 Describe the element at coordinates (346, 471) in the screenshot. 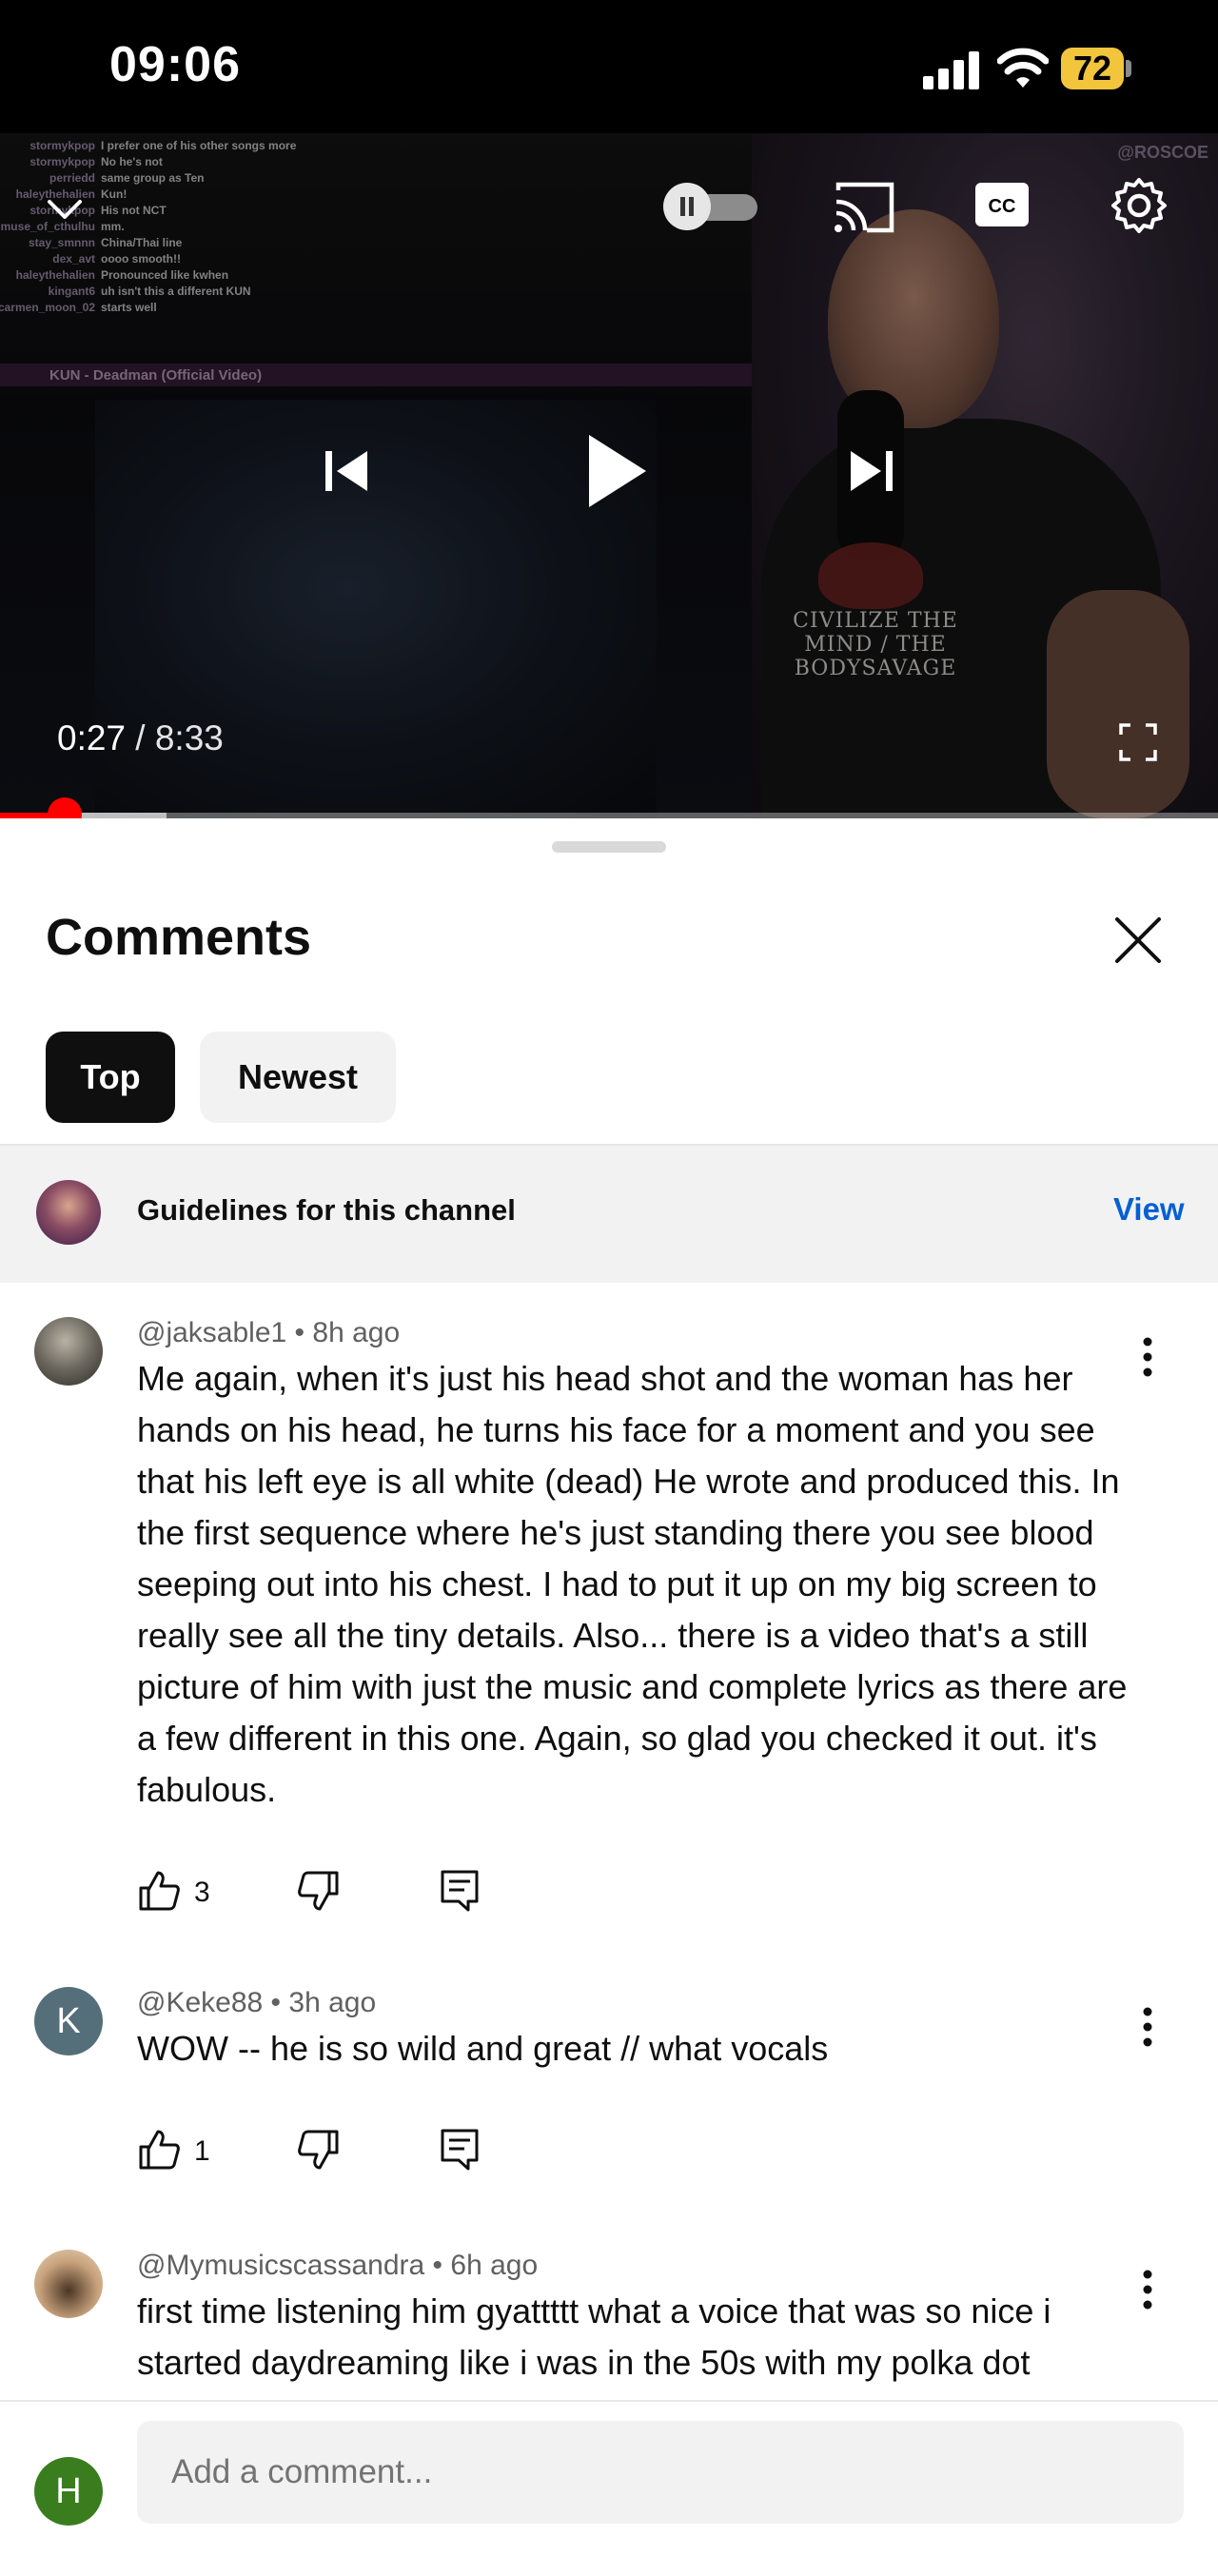

I see `previous-icon` at that location.